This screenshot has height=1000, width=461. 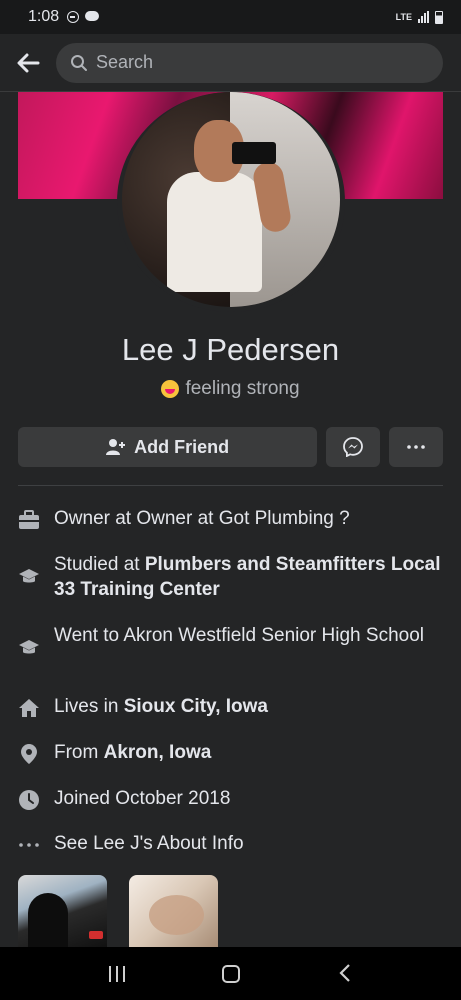 I want to click on intro-work: Owner at Owner at Got Plumbing ?, so click(x=184, y=518).